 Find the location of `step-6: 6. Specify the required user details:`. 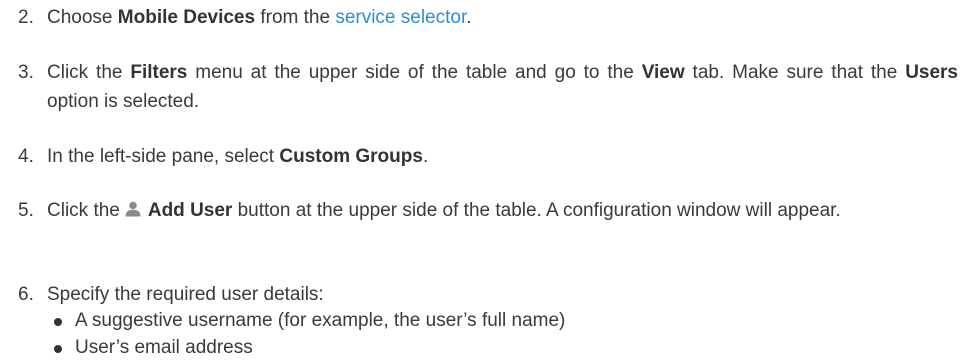

step-6: 6. Specify the required user details: is located at coordinates (488, 294).